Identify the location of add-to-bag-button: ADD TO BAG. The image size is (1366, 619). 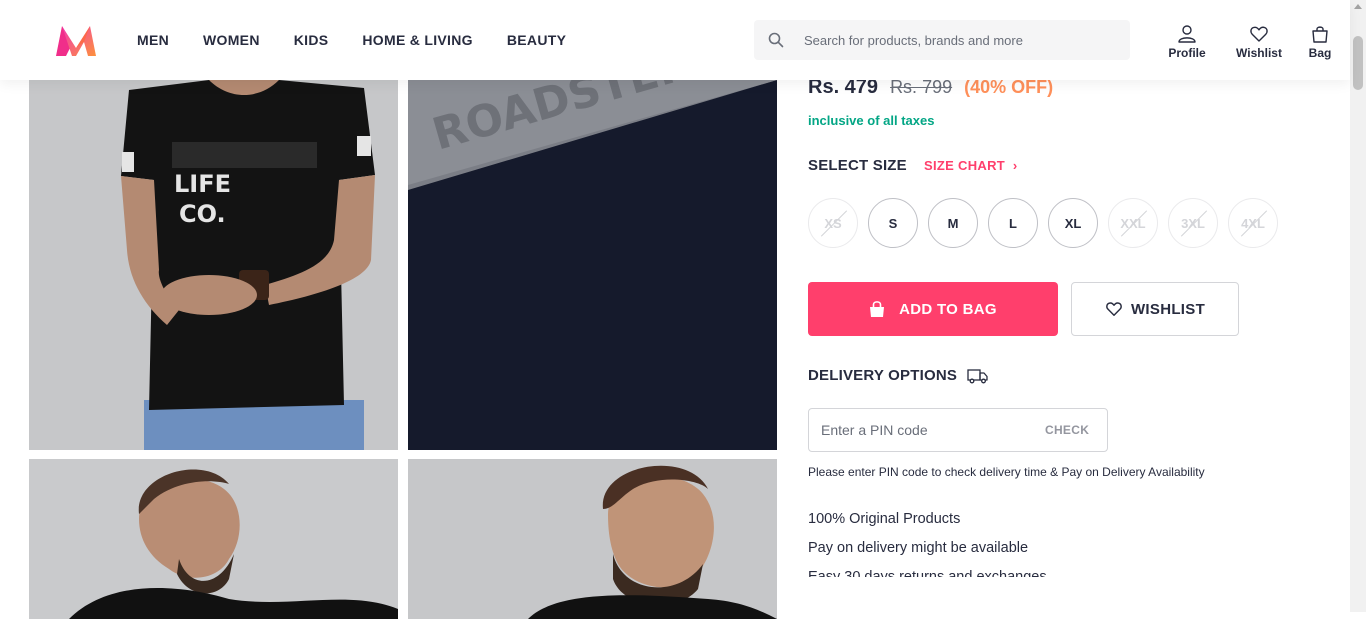
(933, 309).